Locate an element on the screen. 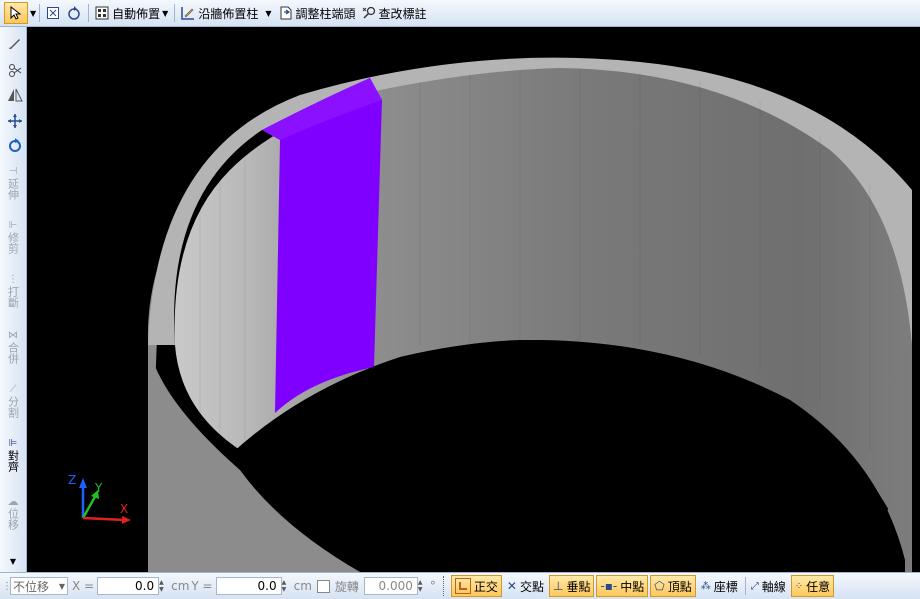  axis-line-icon: ⤢ is located at coordinates (754, 586).